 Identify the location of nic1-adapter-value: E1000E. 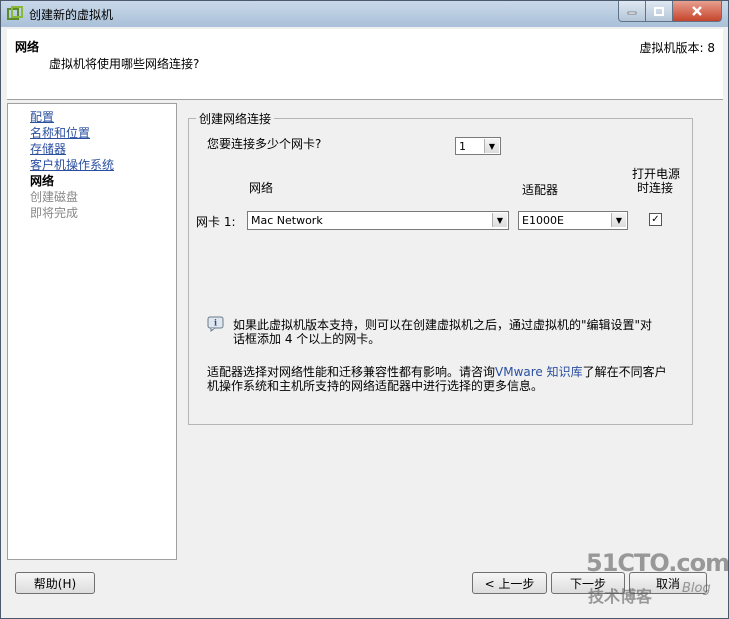
(543, 220).